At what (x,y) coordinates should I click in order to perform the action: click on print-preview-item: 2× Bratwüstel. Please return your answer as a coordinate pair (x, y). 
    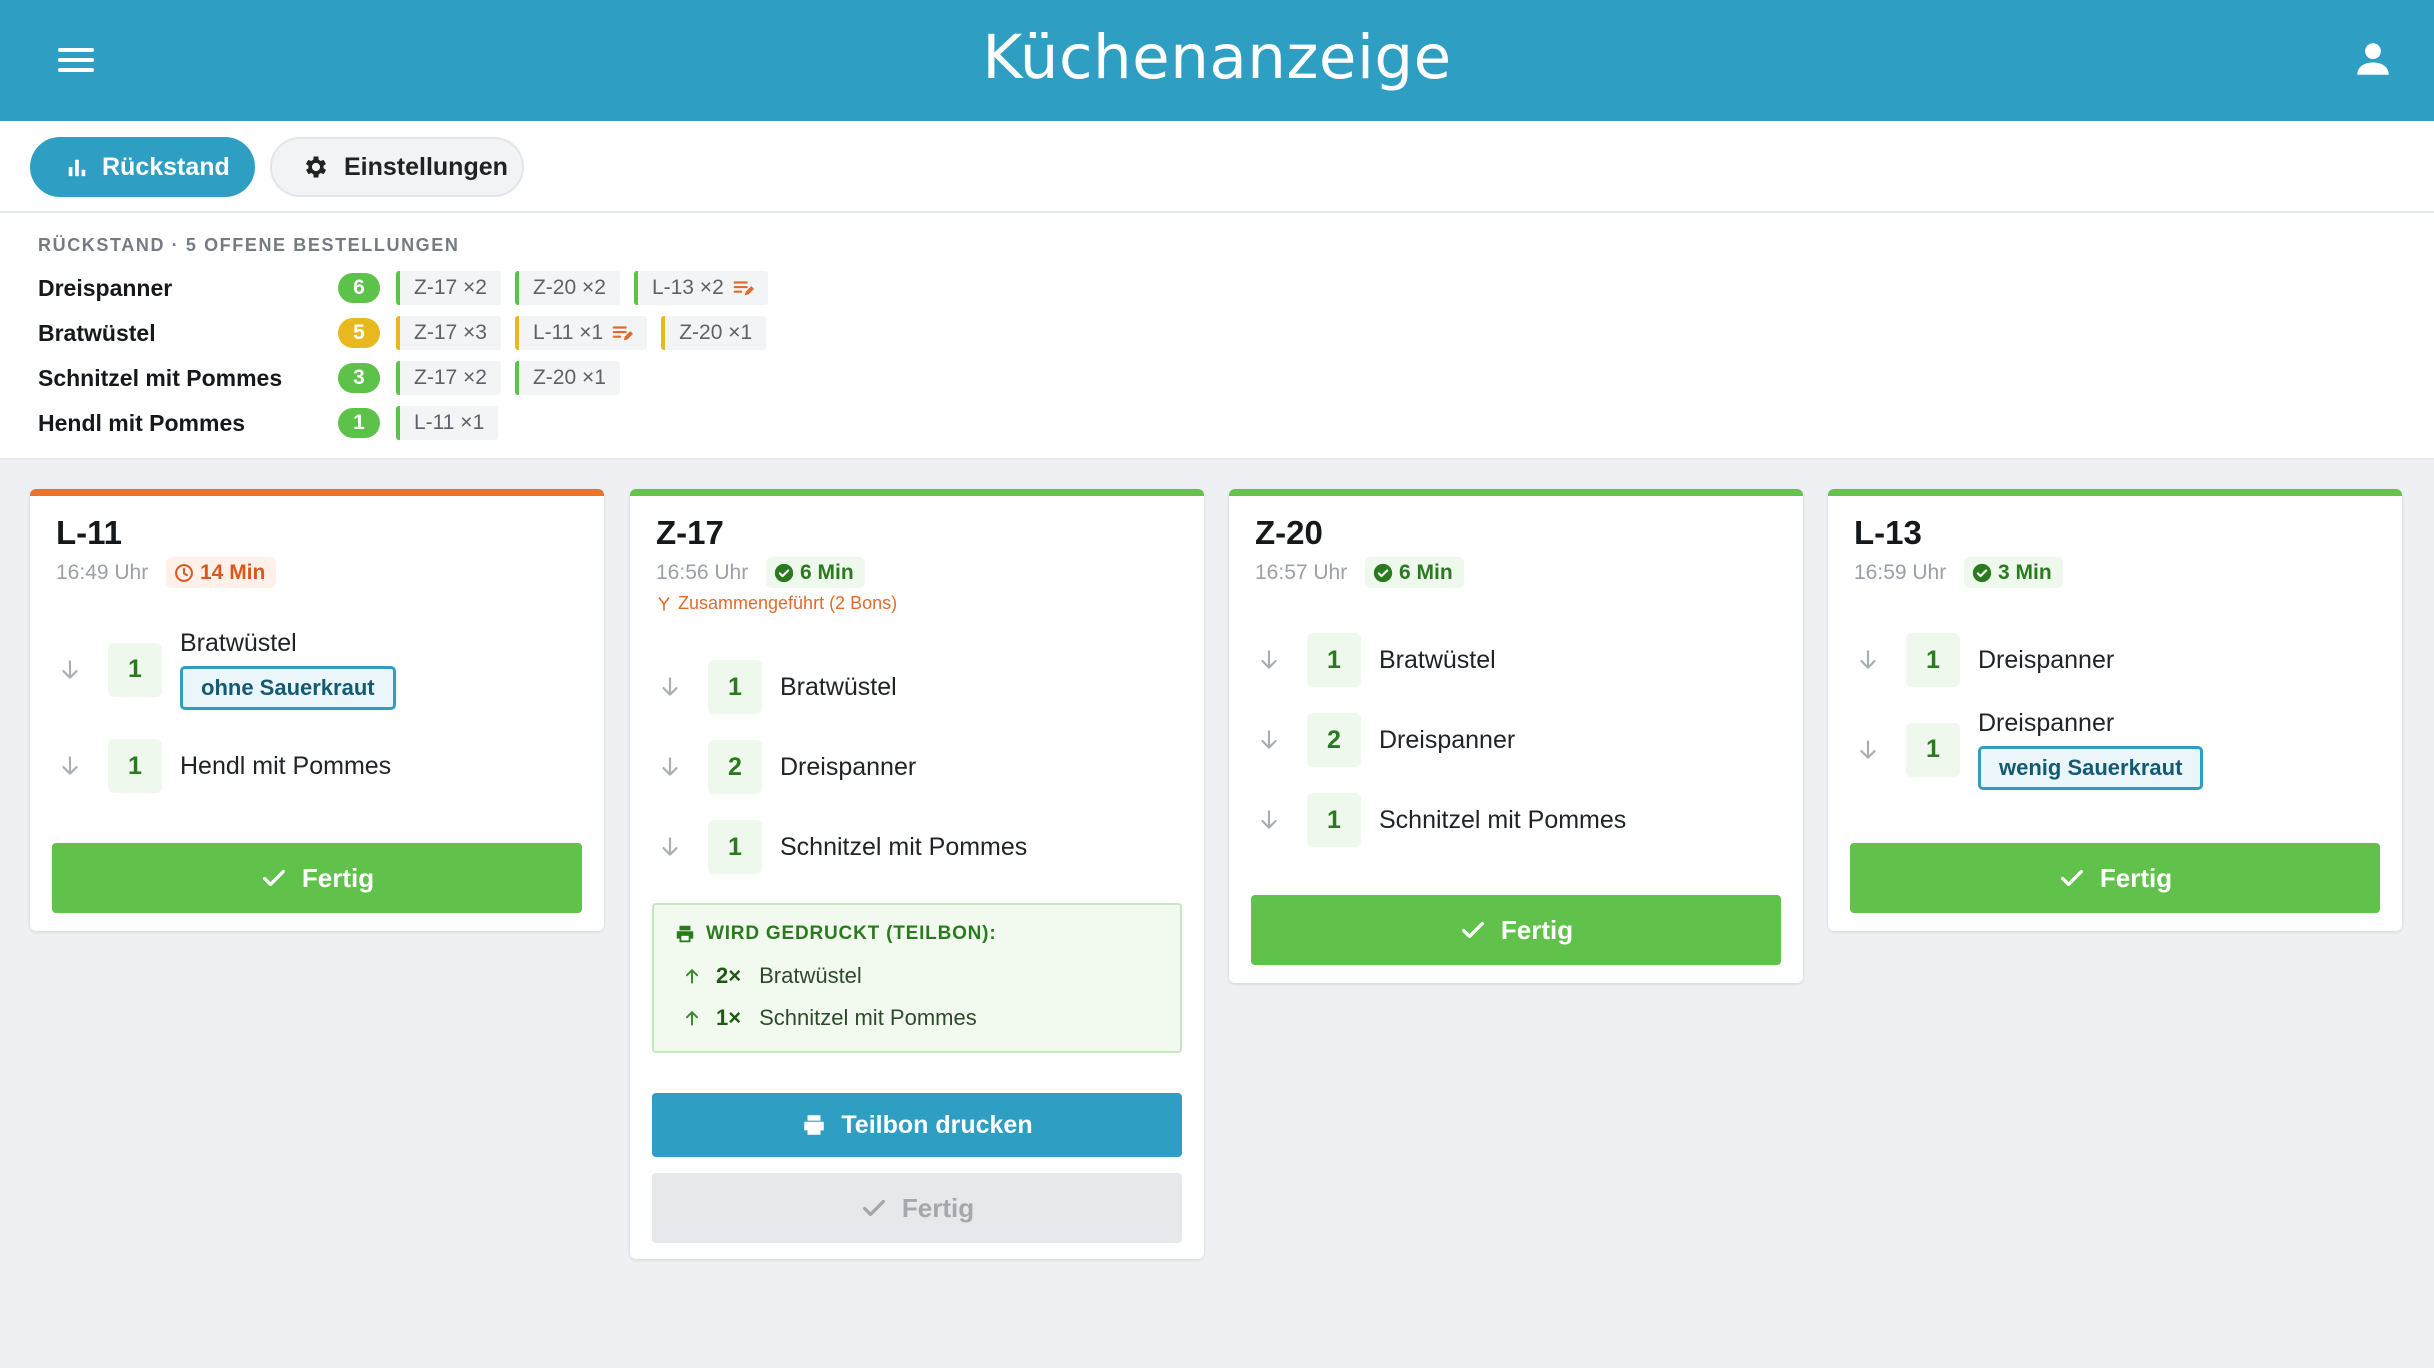
    Looking at the image, I should click on (772, 976).